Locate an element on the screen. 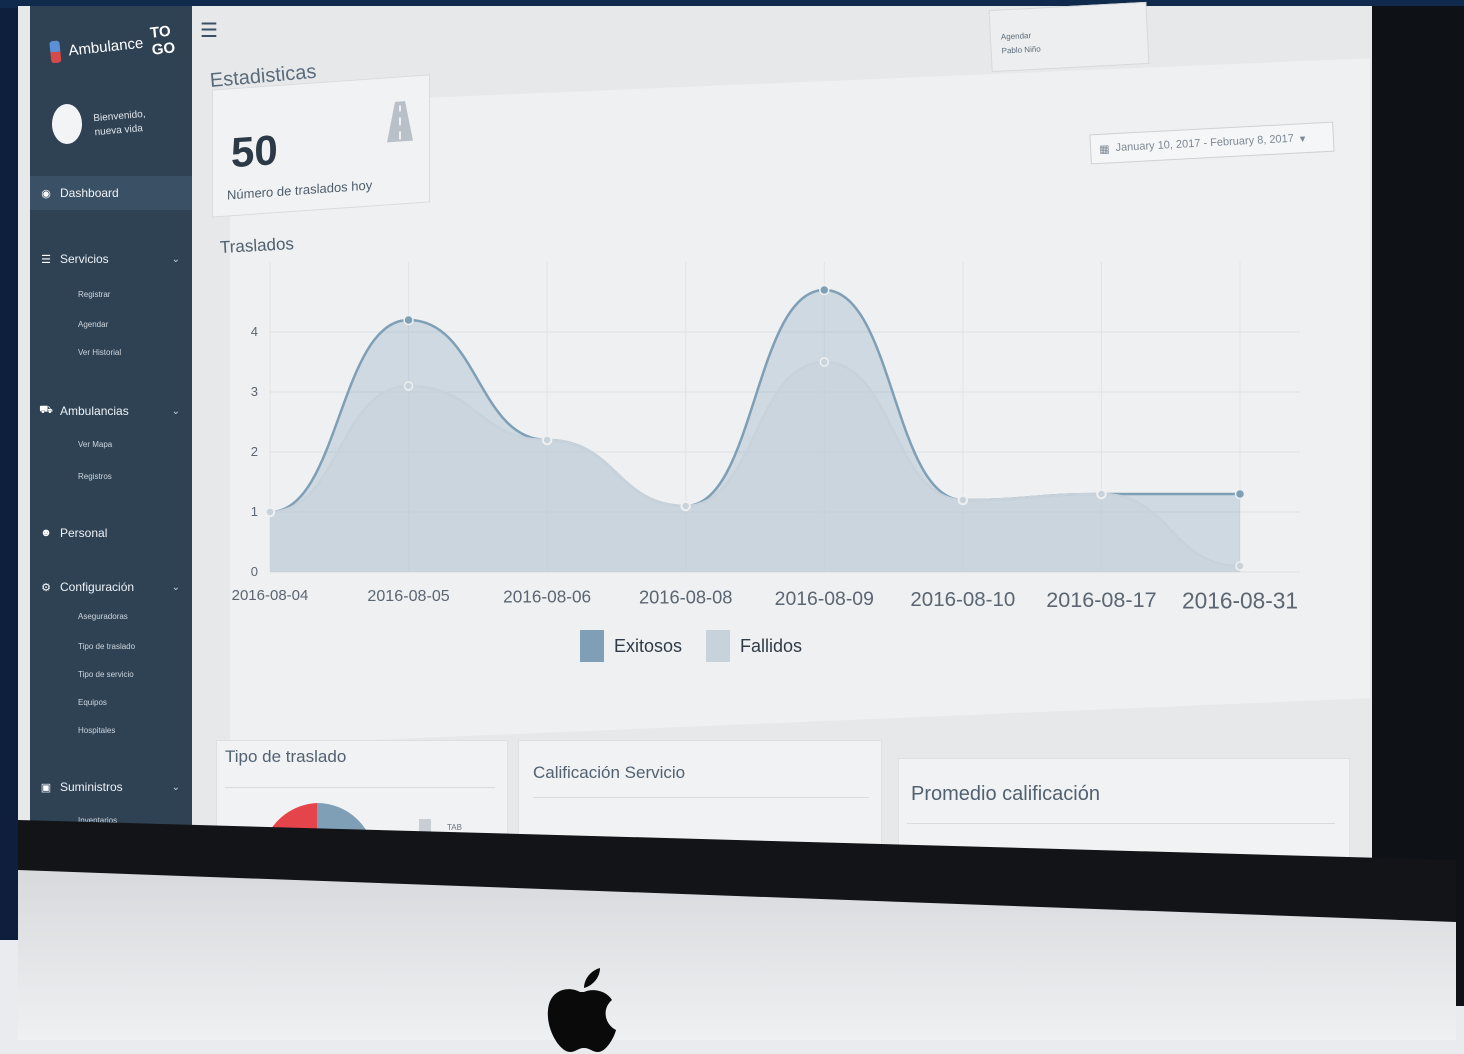 The width and height of the screenshot is (1464, 1054). road-icon is located at coordinates (400, 122).